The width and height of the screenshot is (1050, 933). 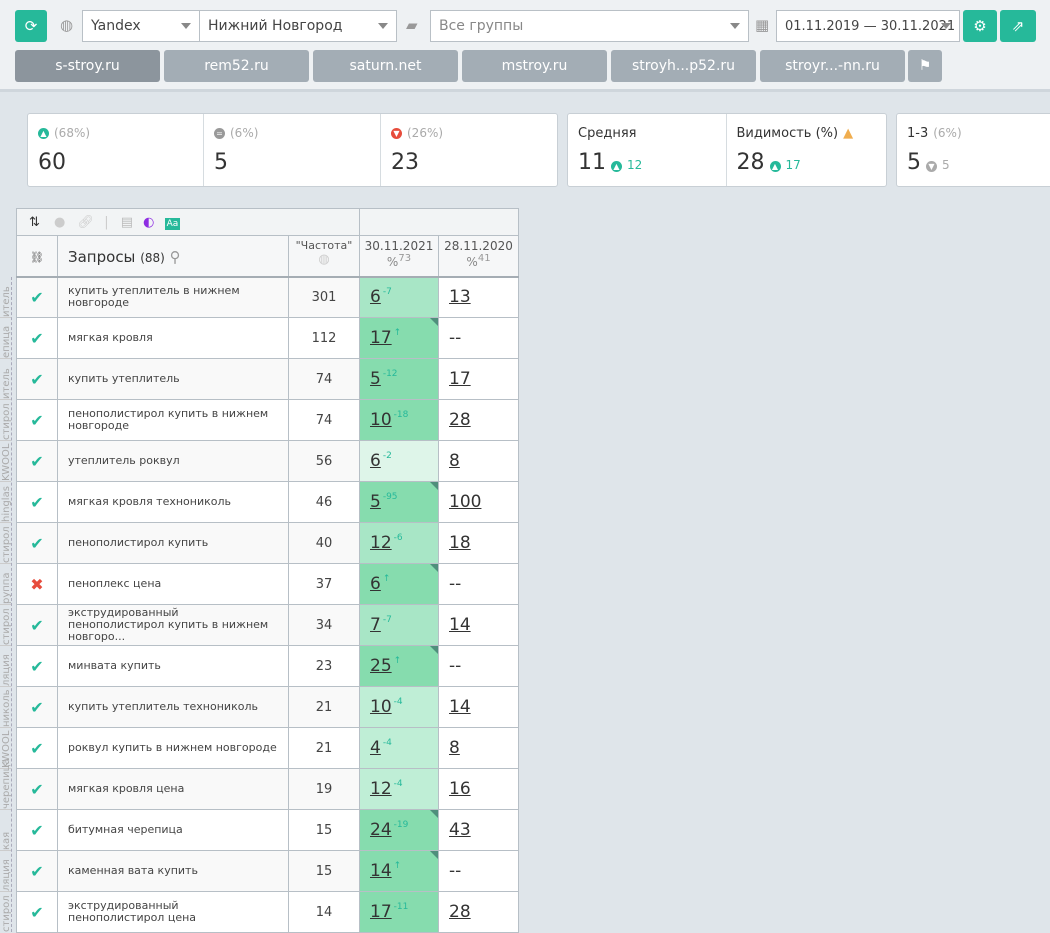 I want to click on query-cell: купить утеплитель в нижнем новгороде, so click(x=173, y=297).